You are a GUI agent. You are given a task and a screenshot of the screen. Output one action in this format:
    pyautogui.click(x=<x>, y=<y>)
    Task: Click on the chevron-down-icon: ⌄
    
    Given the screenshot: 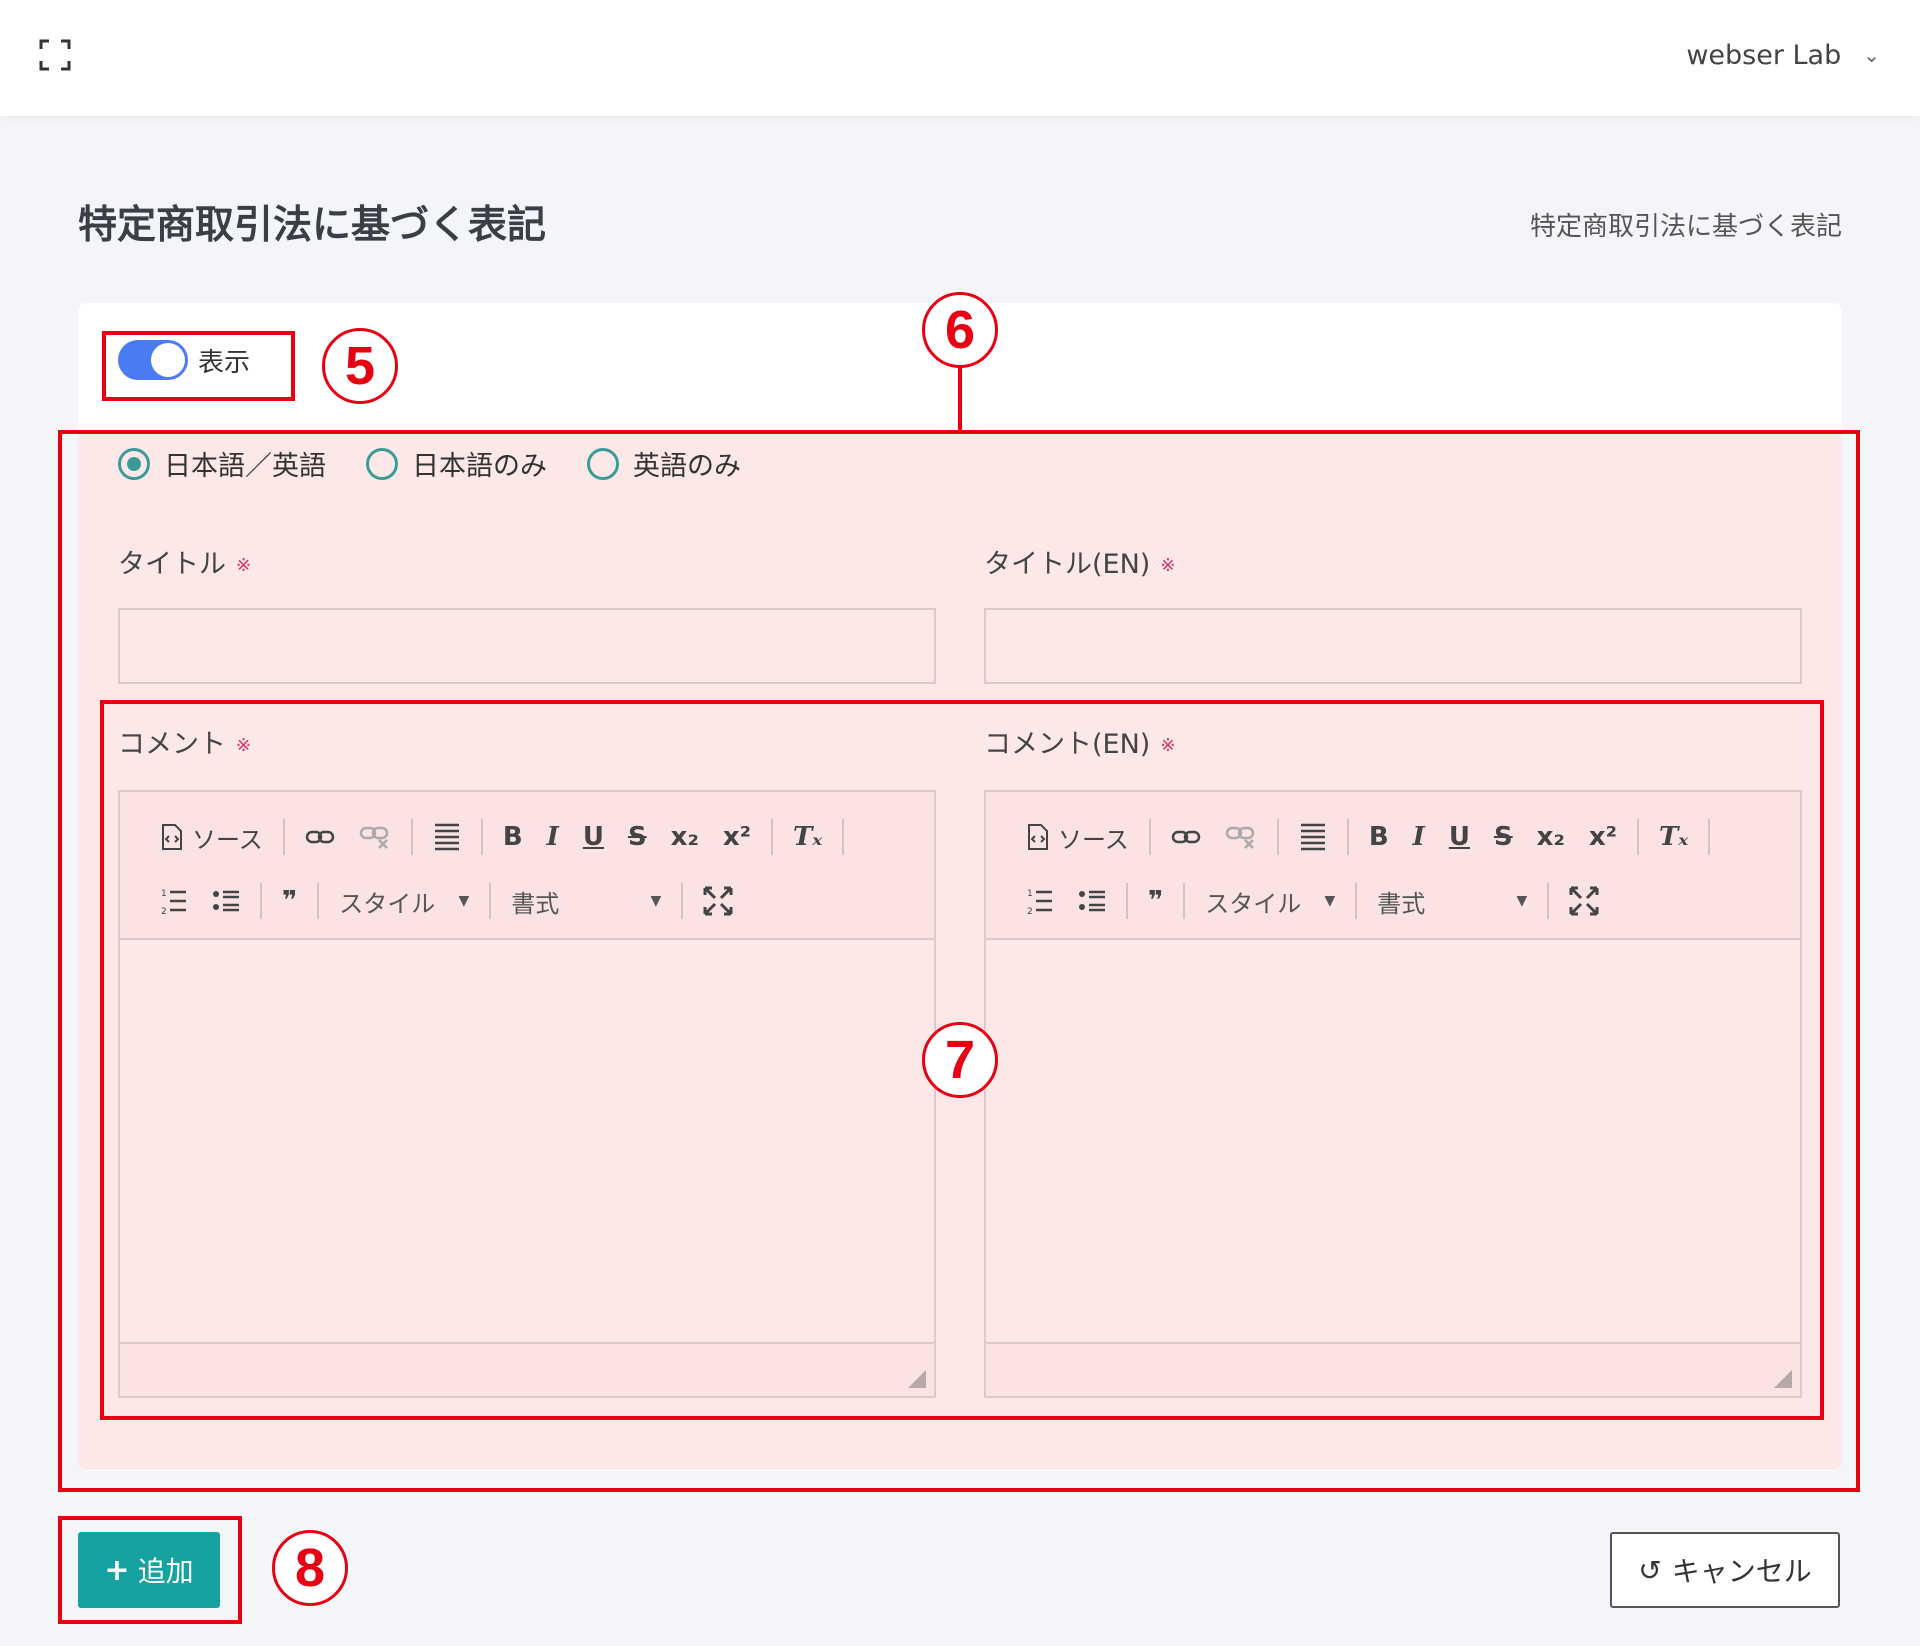 What is the action you would take?
    pyautogui.click(x=1871, y=55)
    